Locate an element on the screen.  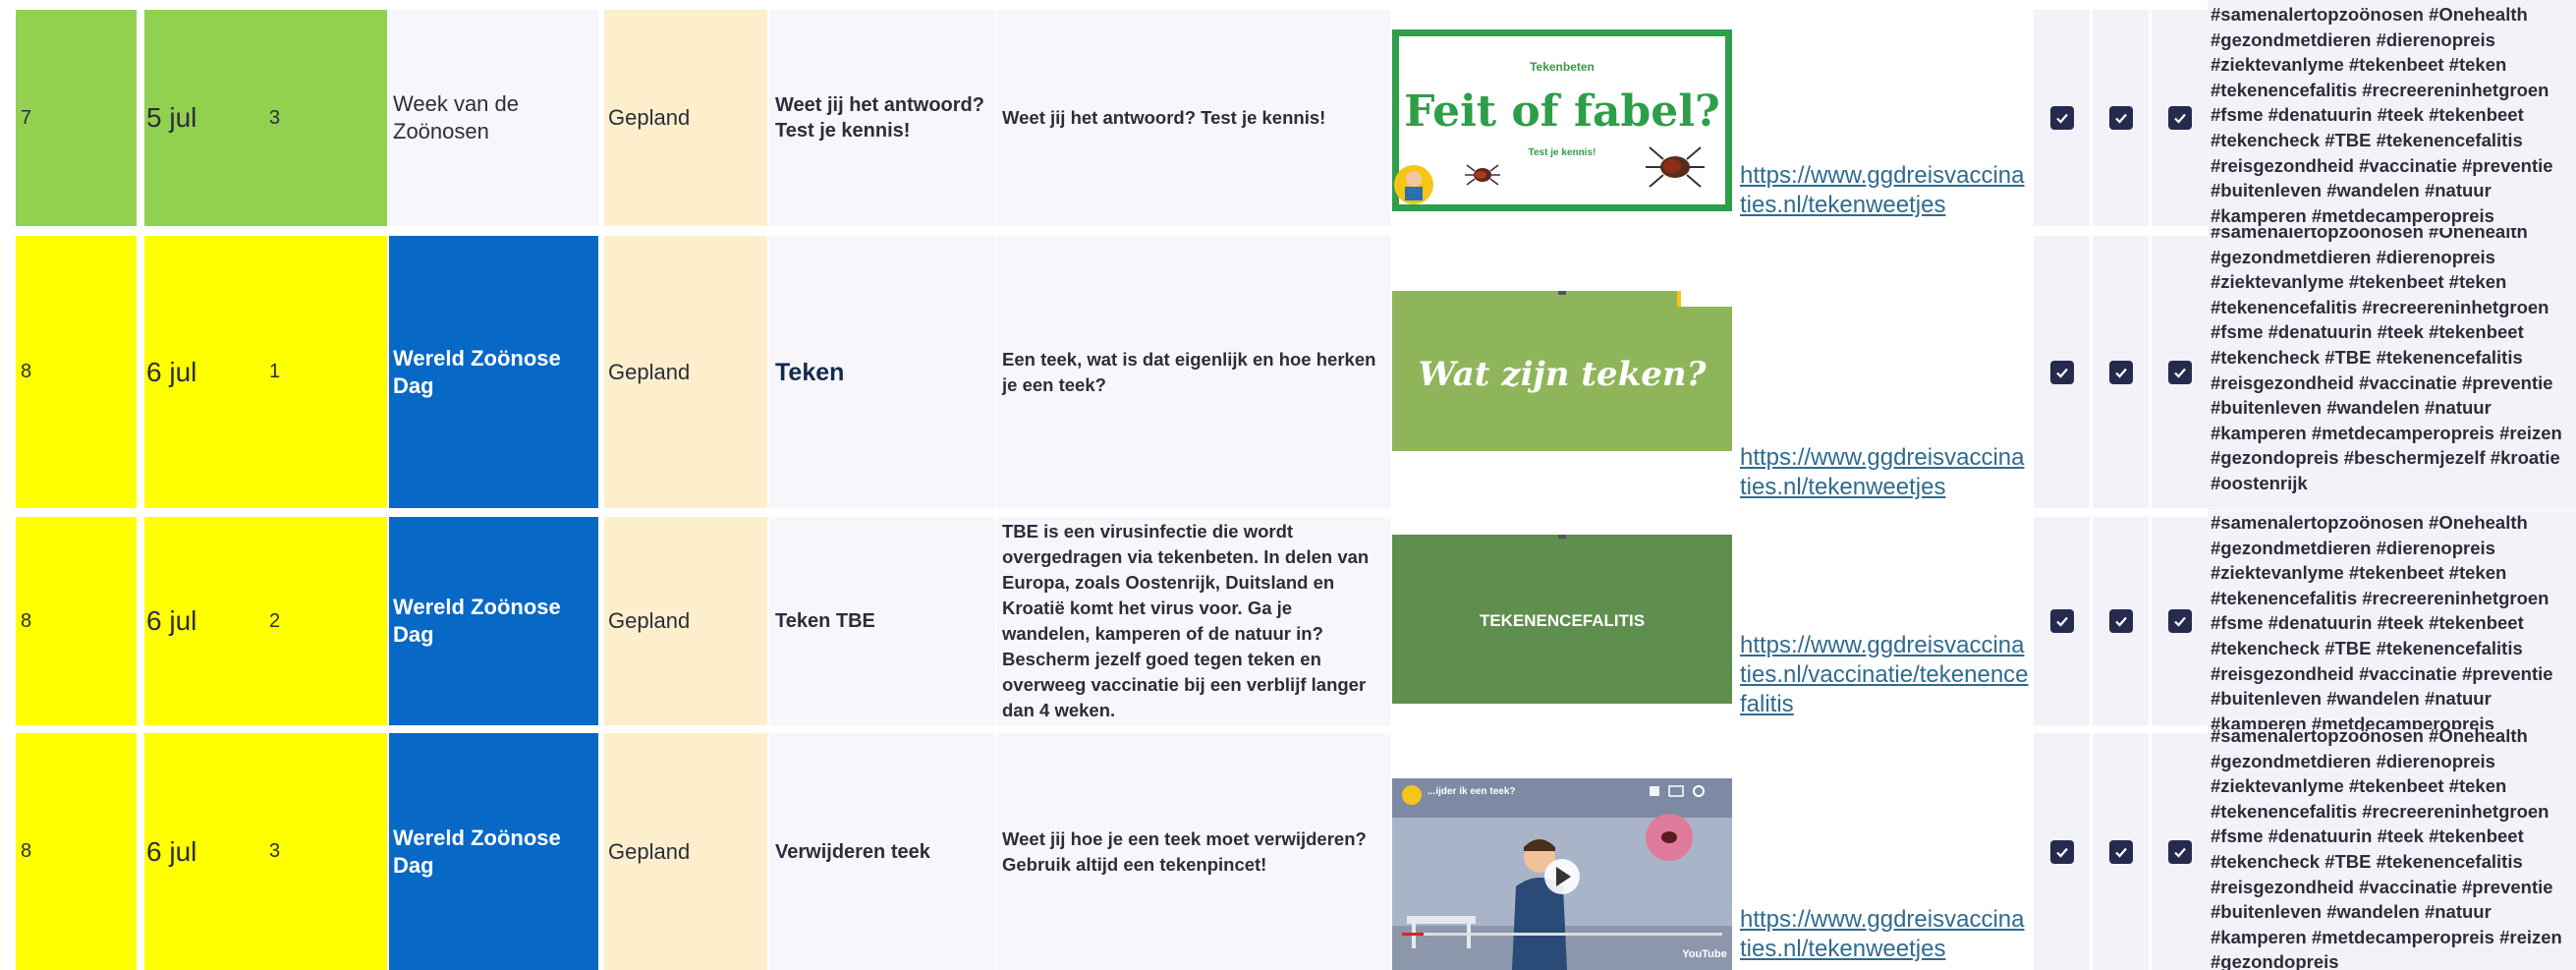
progress-bar is located at coordinates (1562, 934).